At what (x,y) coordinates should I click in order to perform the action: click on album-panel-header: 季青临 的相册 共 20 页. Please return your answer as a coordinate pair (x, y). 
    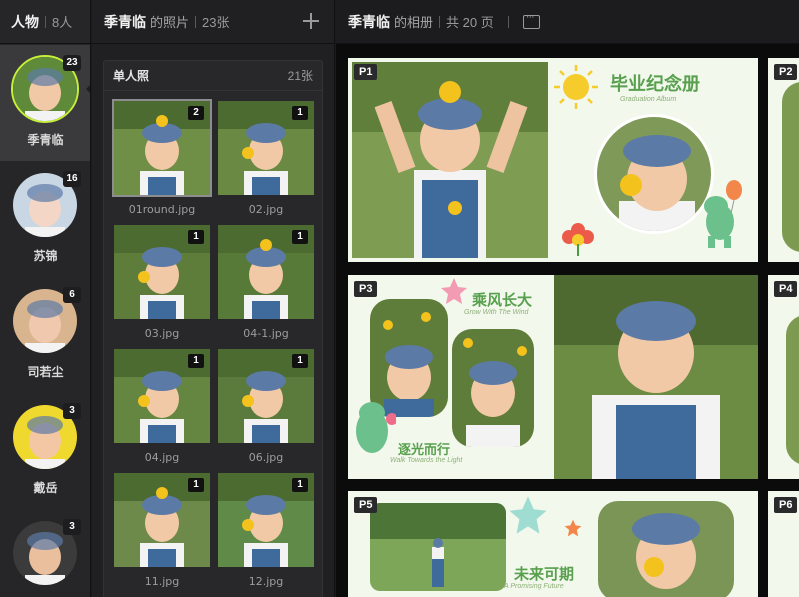
    Looking at the image, I should click on (567, 22).